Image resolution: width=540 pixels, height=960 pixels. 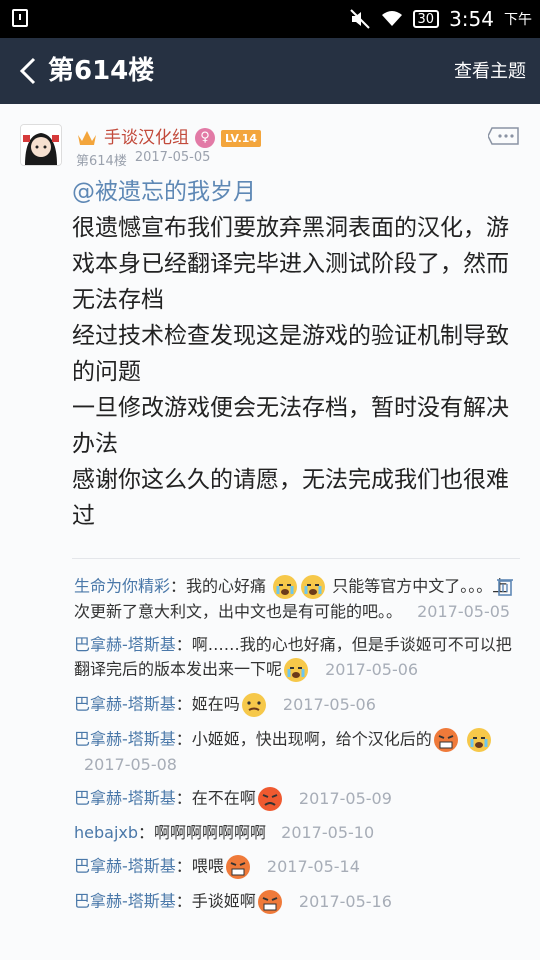 I want to click on view-topic-button: 查看主题, so click(x=490, y=72).